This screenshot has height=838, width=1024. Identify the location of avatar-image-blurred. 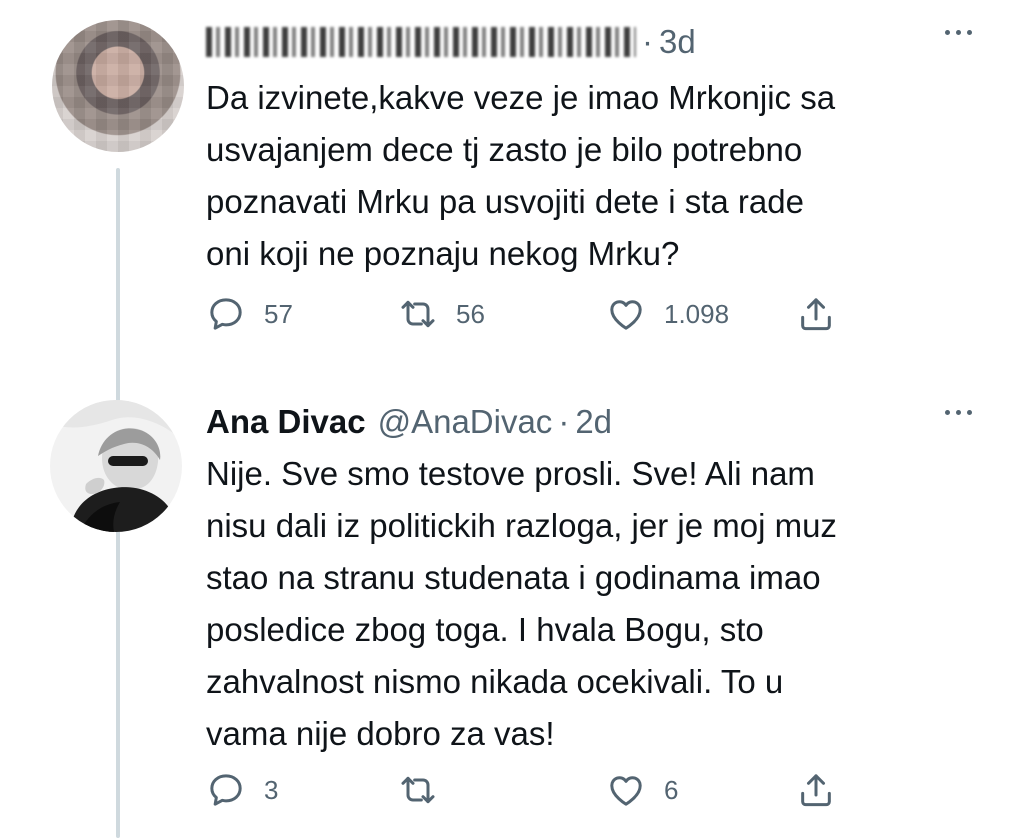
(118, 86).